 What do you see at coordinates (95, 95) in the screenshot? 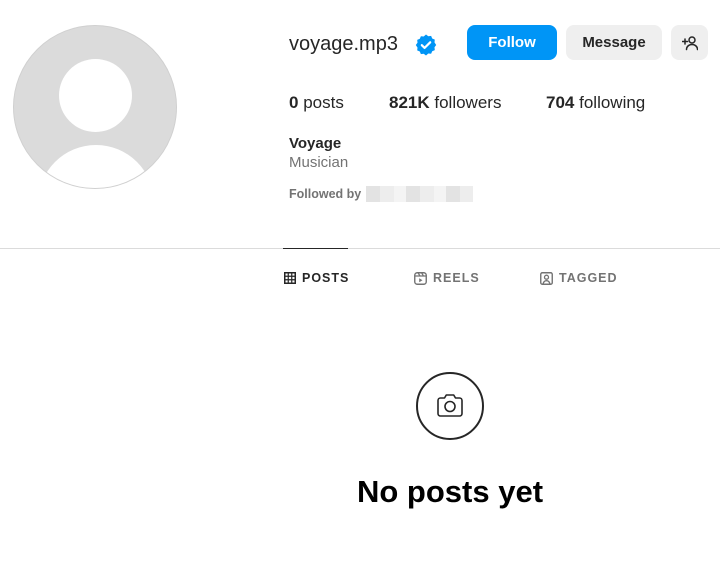
I see `avatar-placeholder-head` at bounding box center [95, 95].